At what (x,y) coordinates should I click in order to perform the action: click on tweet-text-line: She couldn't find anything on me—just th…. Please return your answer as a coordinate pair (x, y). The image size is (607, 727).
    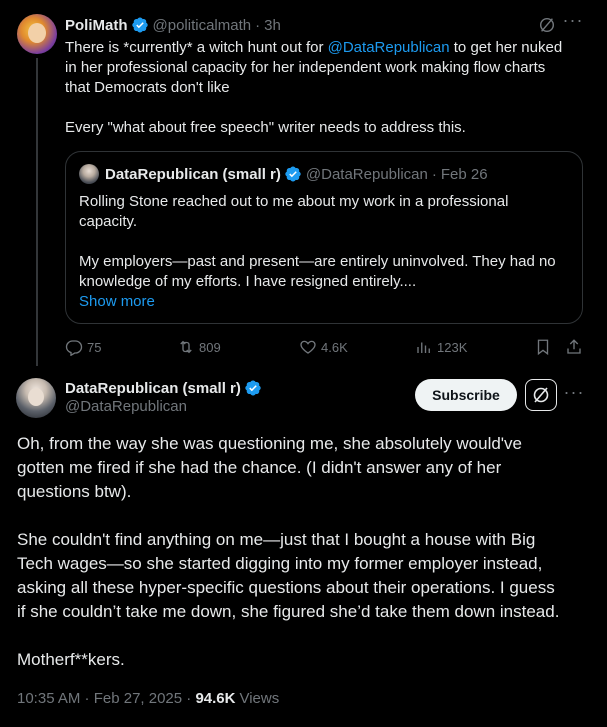
    Looking at the image, I should click on (276, 539).